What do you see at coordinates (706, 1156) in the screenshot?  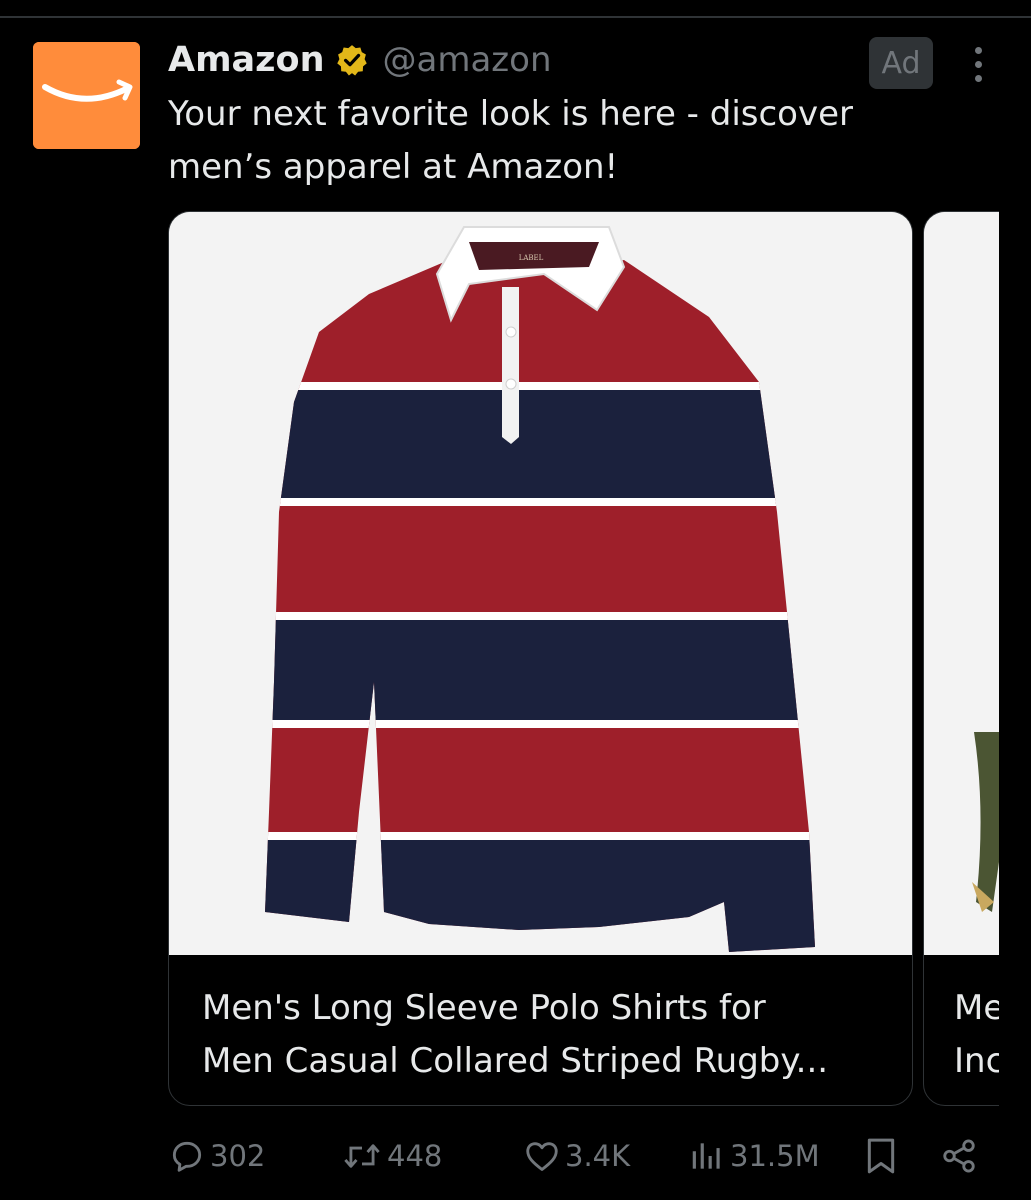 I see `views-icon` at bounding box center [706, 1156].